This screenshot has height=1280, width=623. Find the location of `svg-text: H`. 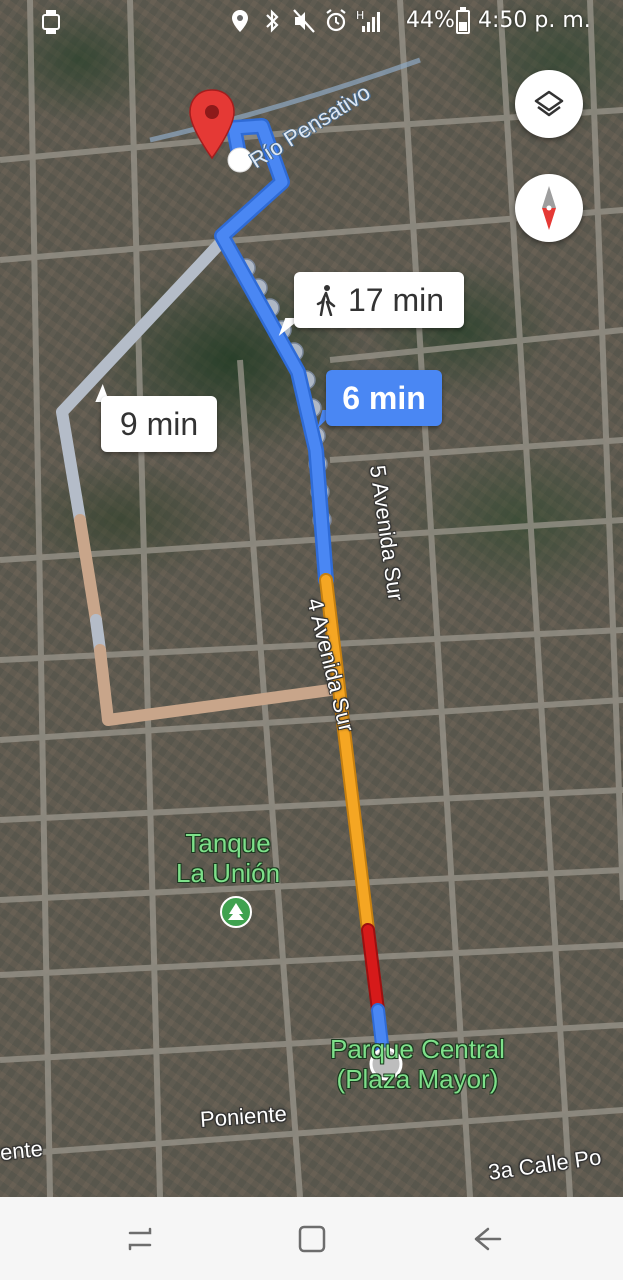

svg-text: H is located at coordinates (360, 15).